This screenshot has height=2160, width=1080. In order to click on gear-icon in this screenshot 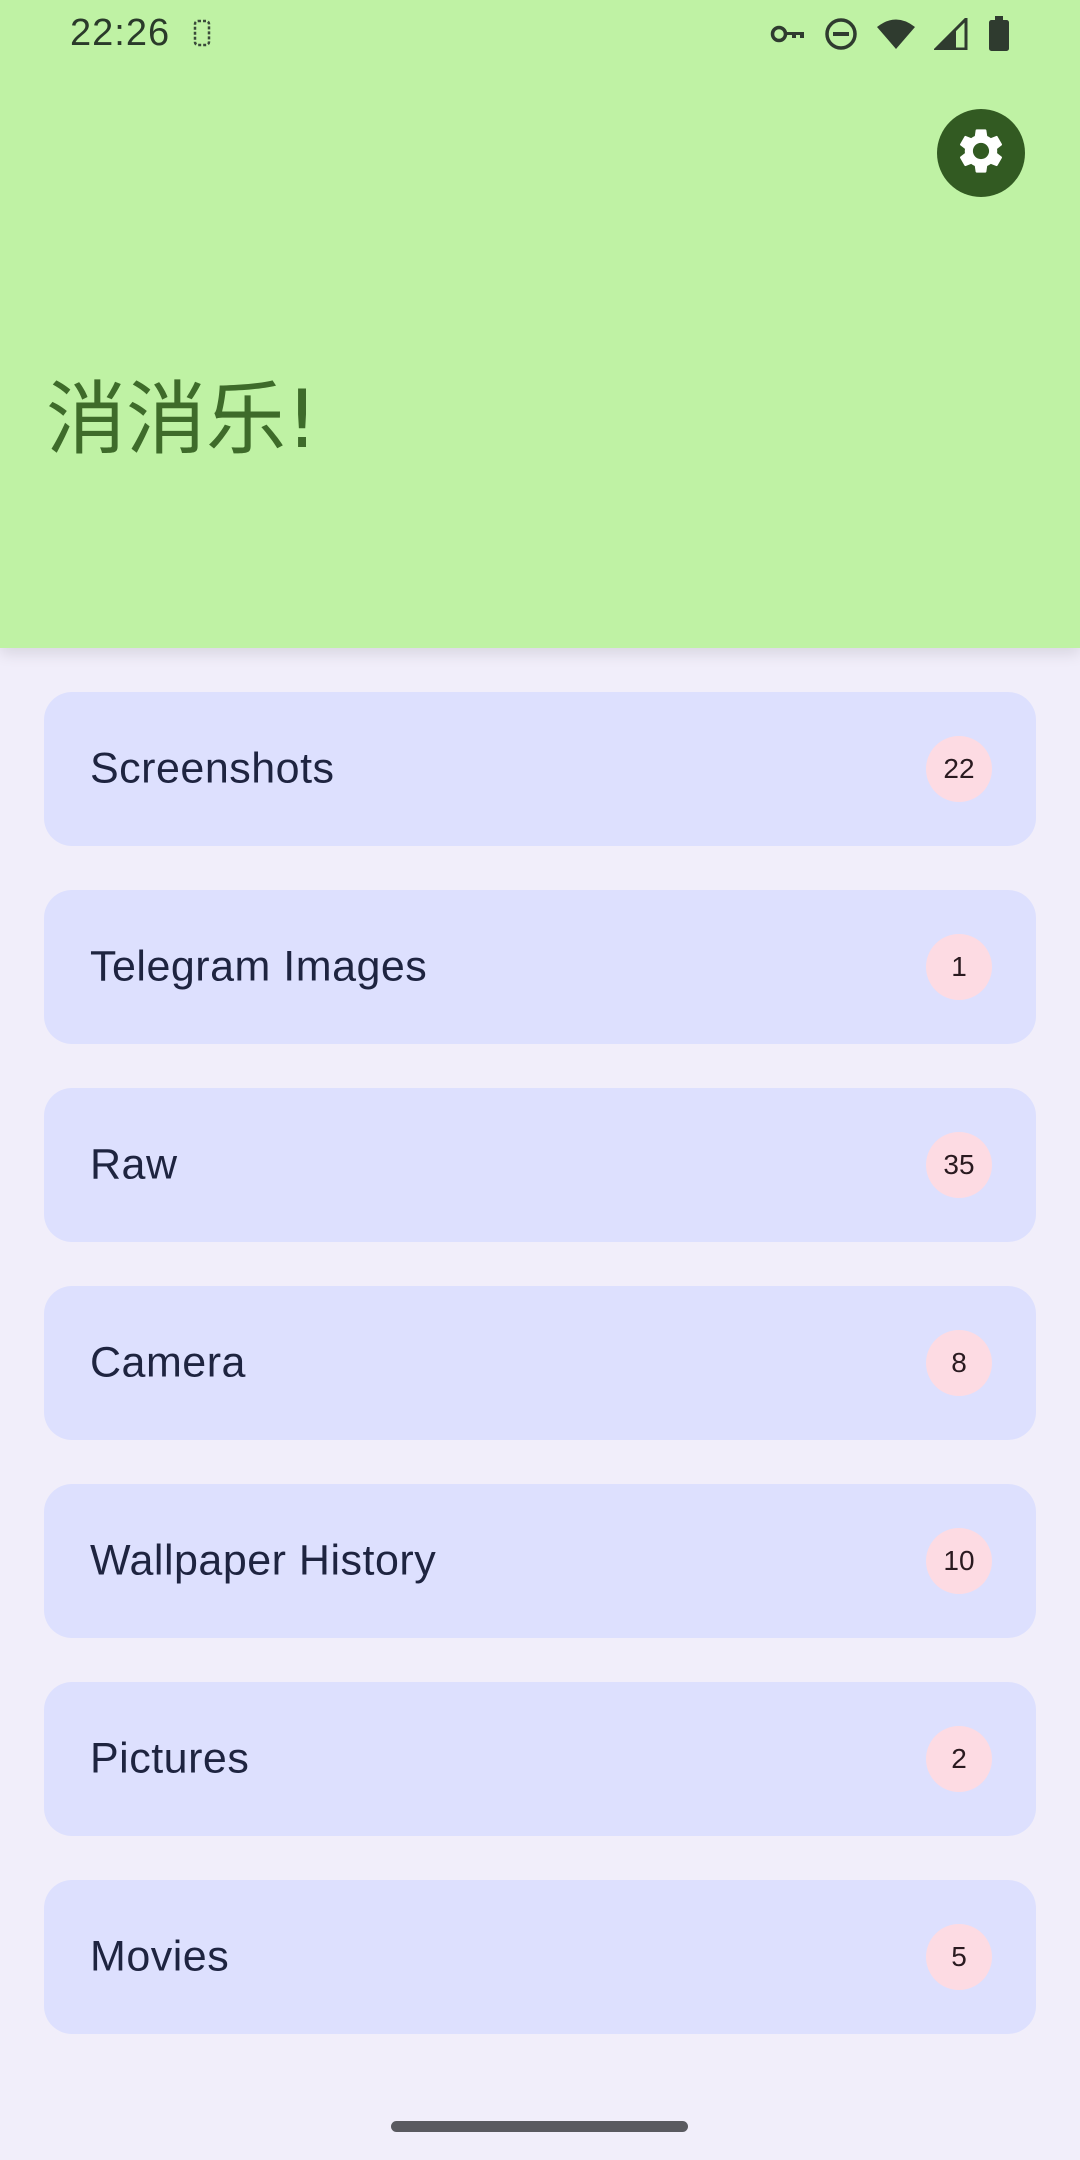, I will do `click(981, 153)`.